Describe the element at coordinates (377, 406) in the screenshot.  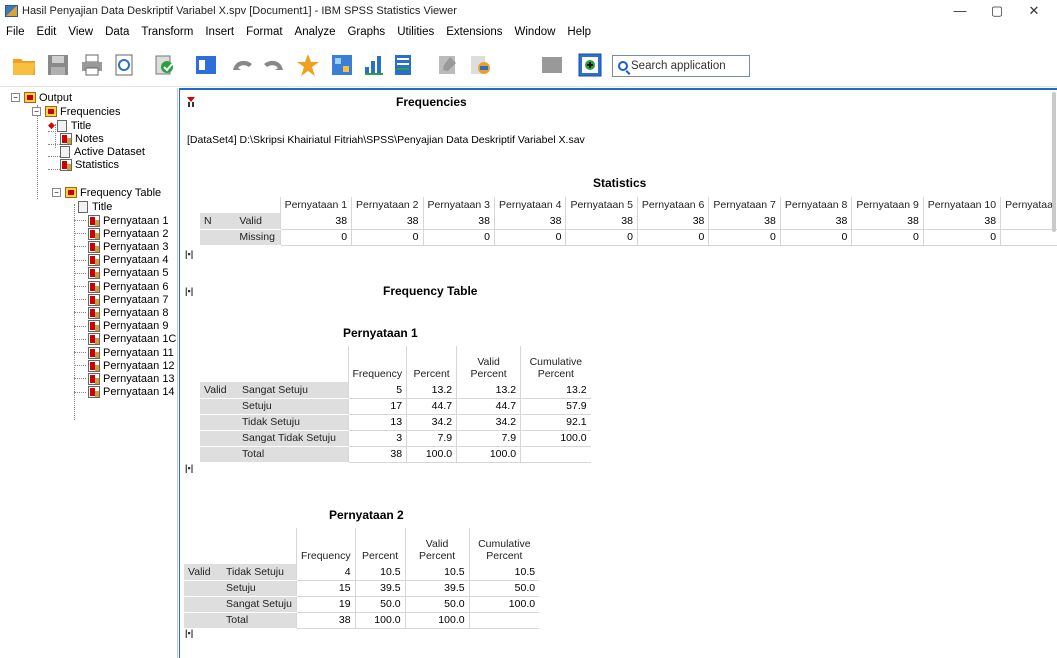
I see `freq-cell: 17` at that location.